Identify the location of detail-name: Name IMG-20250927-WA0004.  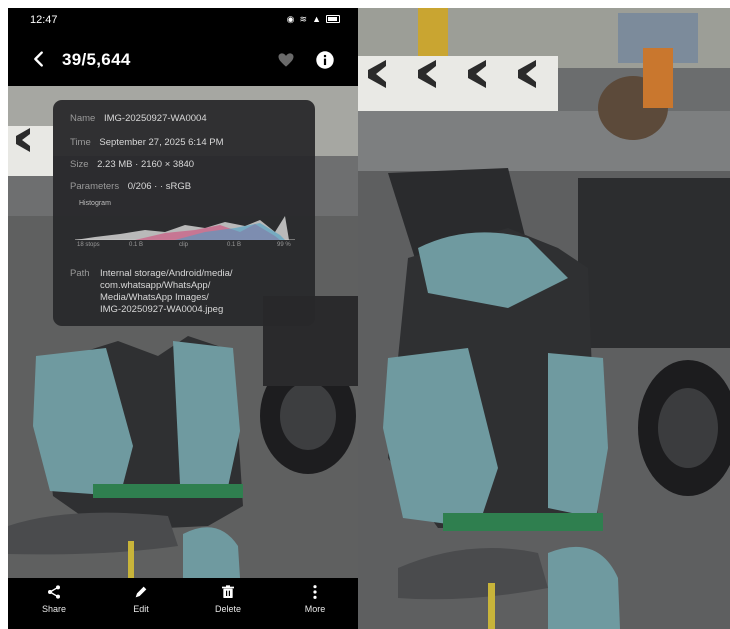
(138, 118).